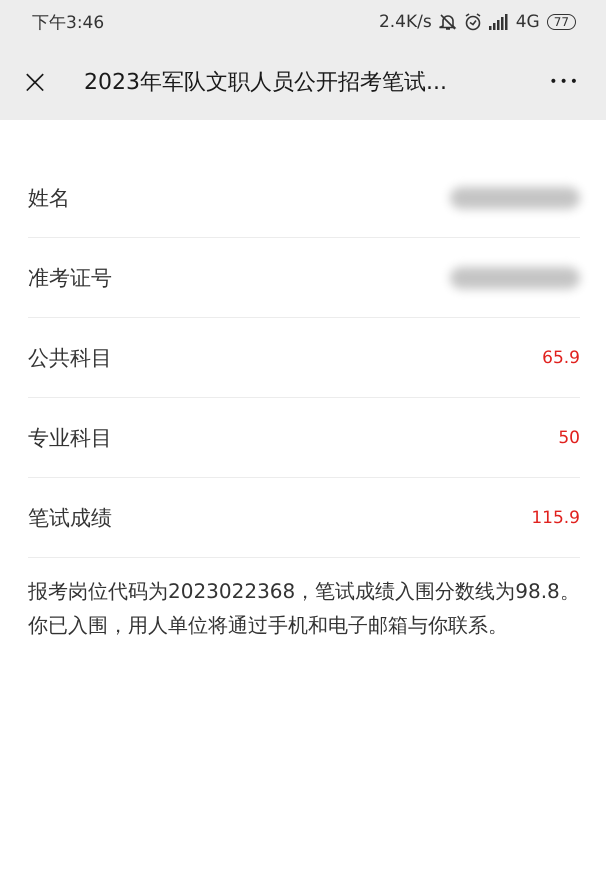 The width and height of the screenshot is (606, 888). What do you see at coordinates (304, 608) in the screenshot?
I see `result-message: 报考岗位代码为2023022368，笔试成绩入围分数线为98.8。你已入围，用人单位将通过手机和电子邮箱与你联系。` at bounding box center [304, 608].